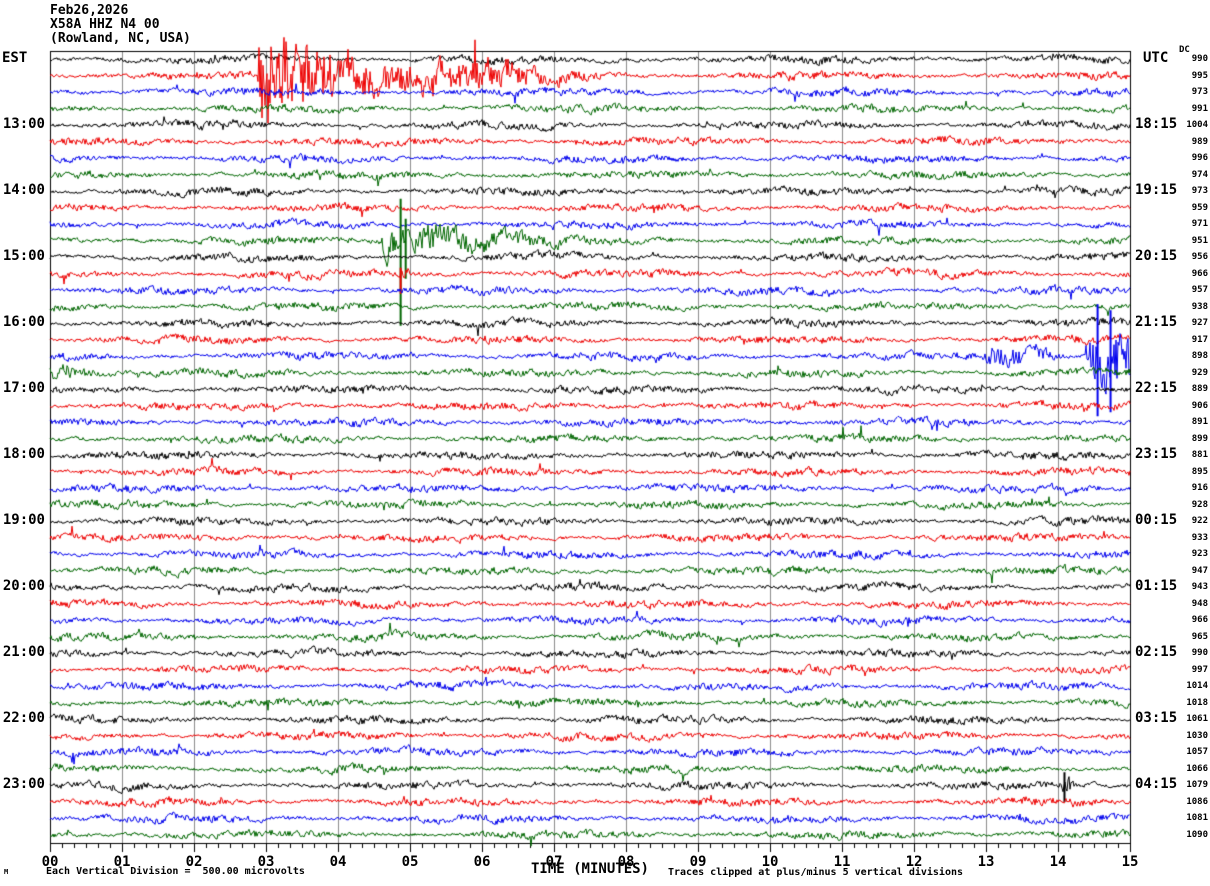 Image resolution: width=1210 pixels, height=886 pixels. I want to click on plot-title-location: (Rowland, NC, USA), so click(120, 38).